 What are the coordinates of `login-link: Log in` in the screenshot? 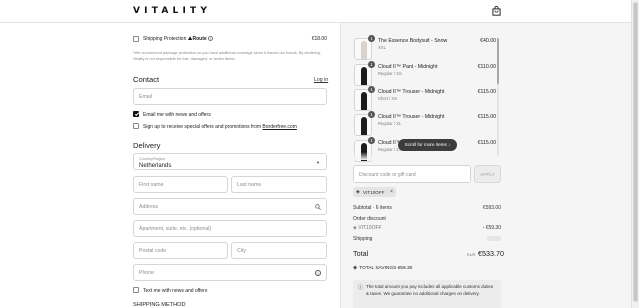 It's located at (321, 80).